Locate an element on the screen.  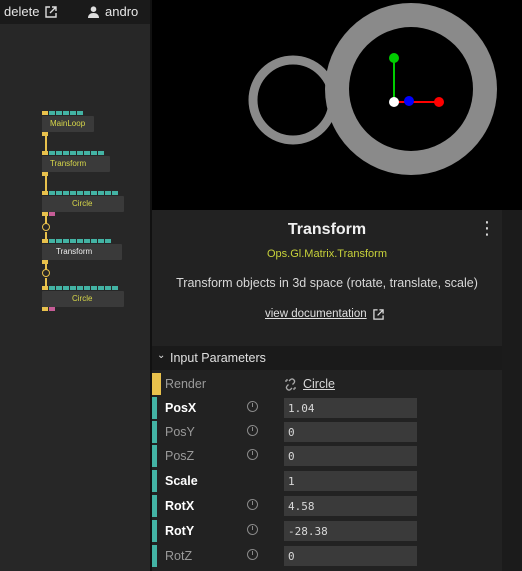
patch-op-circle-2: Circle is located at coordinates (83, 298).